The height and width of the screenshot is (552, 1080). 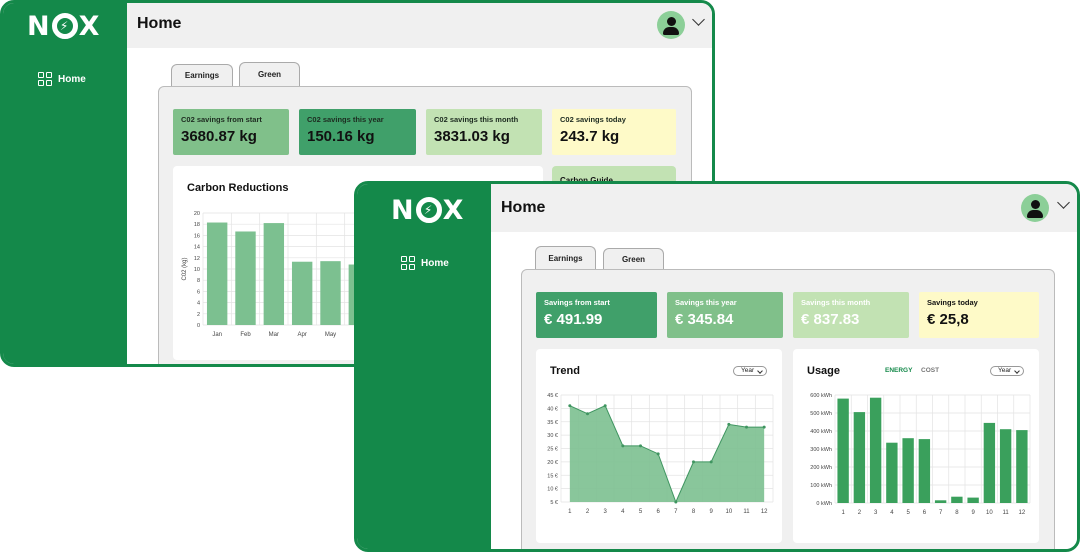 I want to click on y-tick-label: 300 kWh, so click(x=821, y=450).